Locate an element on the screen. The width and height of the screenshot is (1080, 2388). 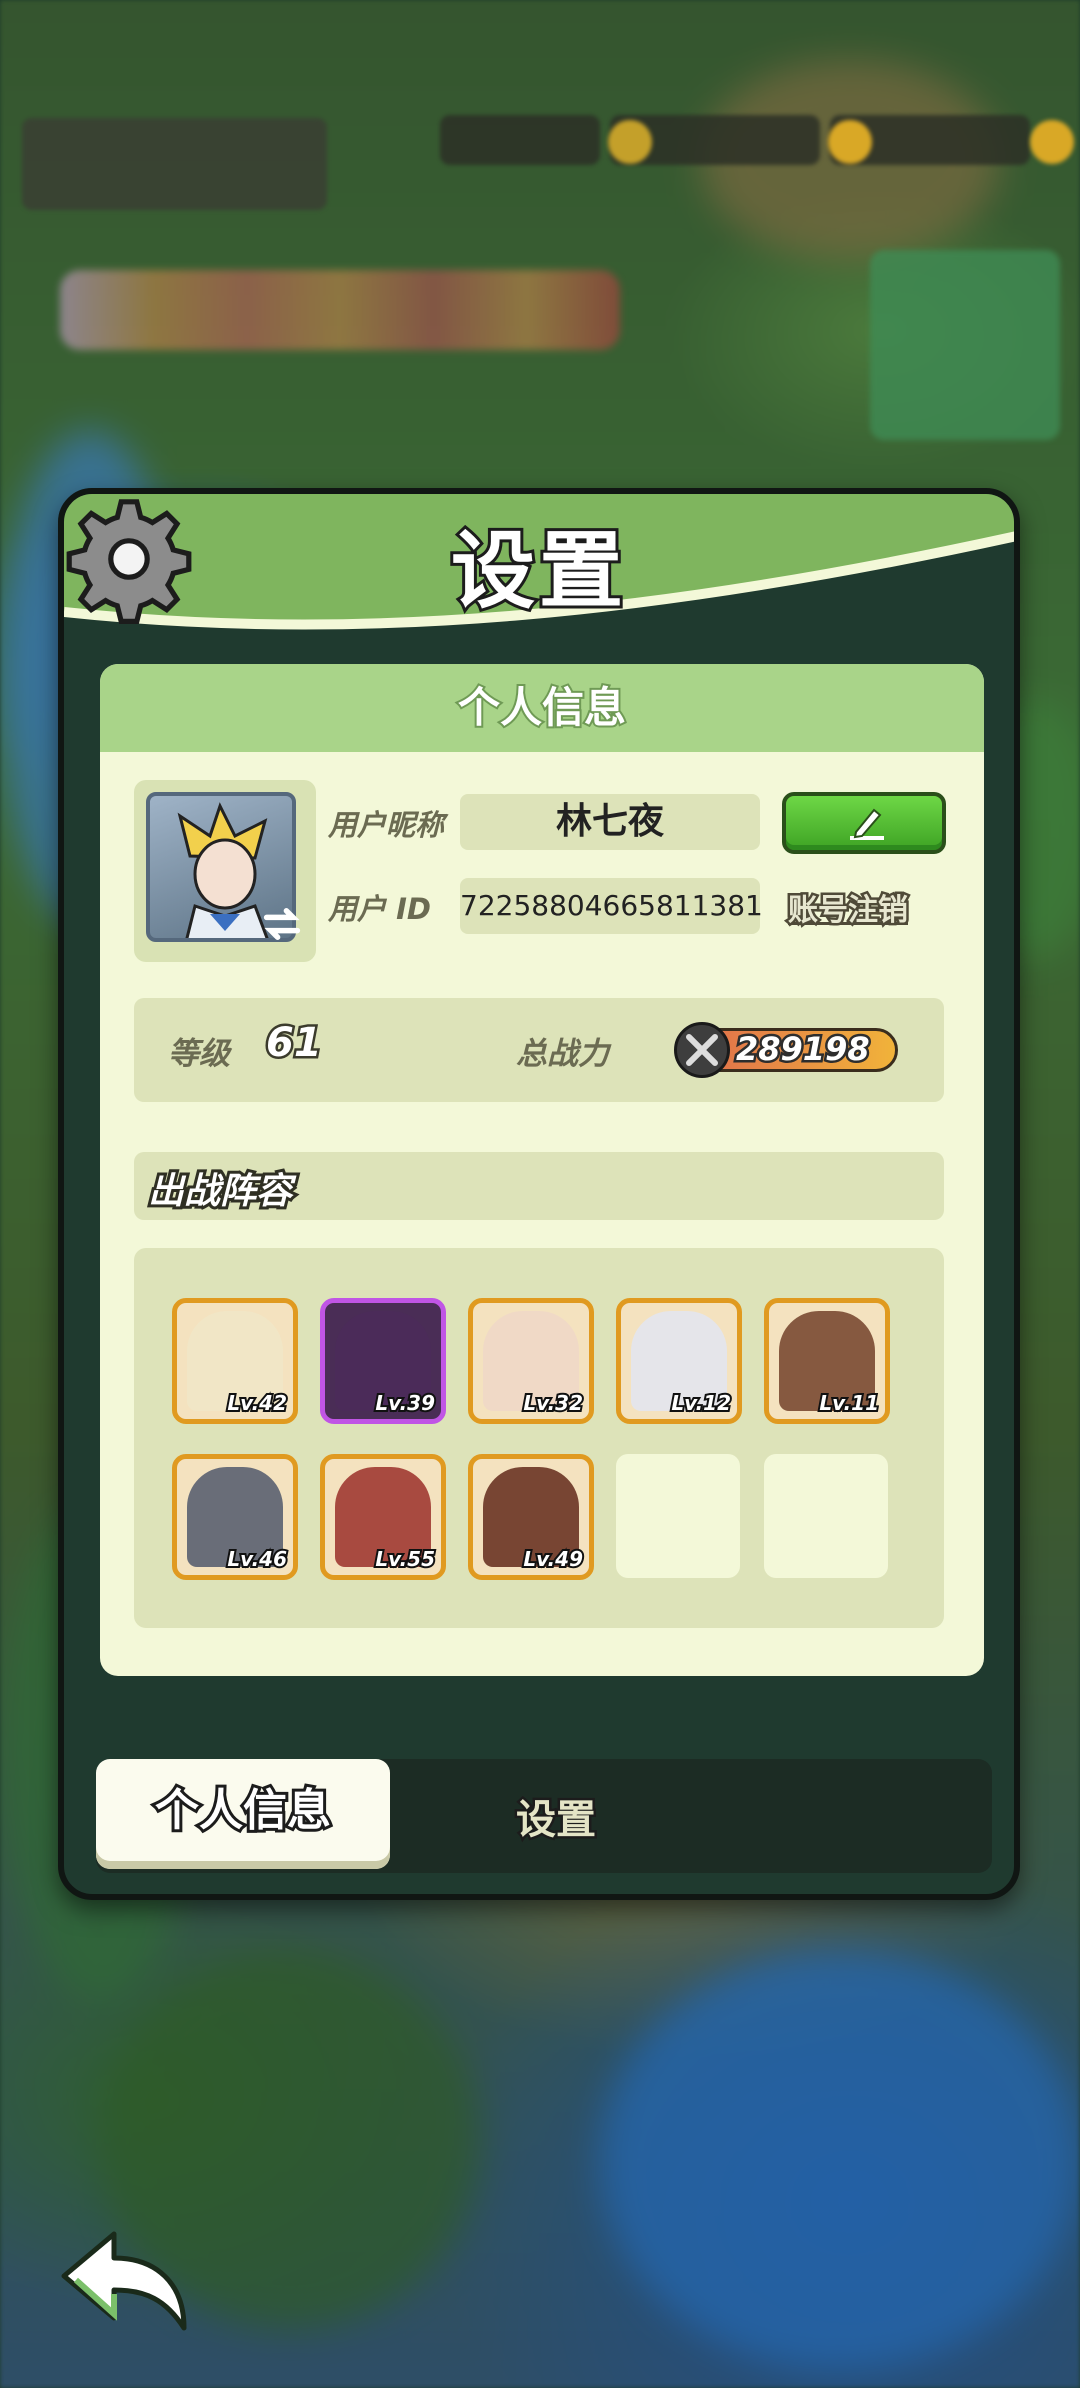
hero-strip is located at coordinates (340, 310).